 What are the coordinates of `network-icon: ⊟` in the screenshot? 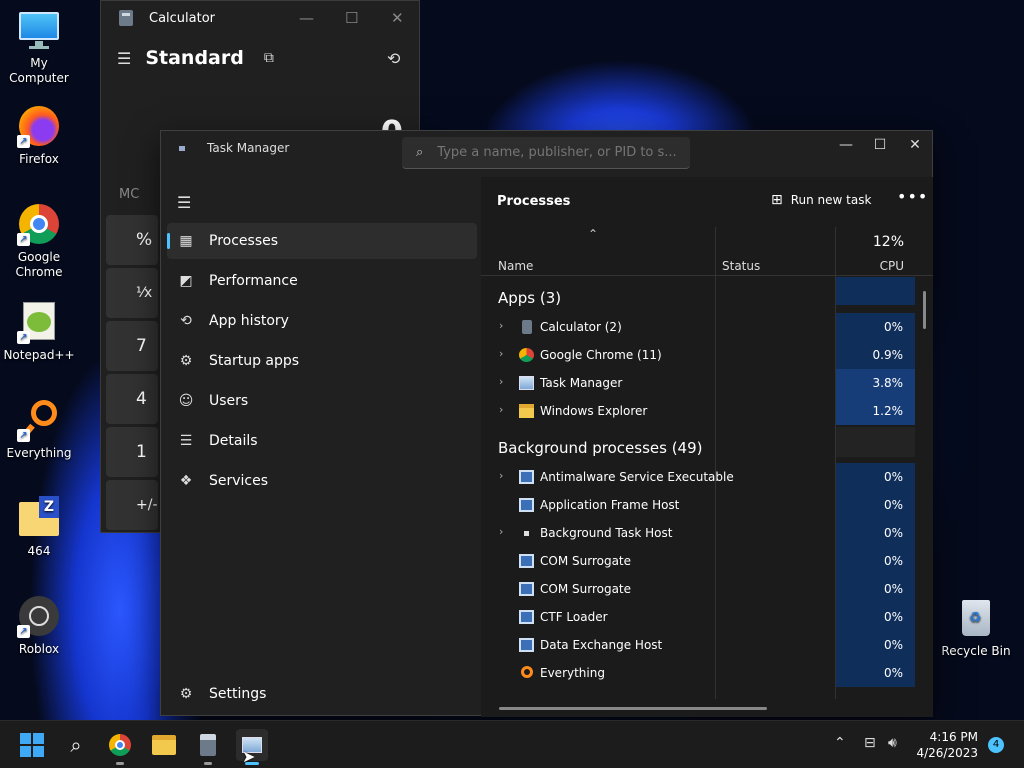 It's located at (870, 743).